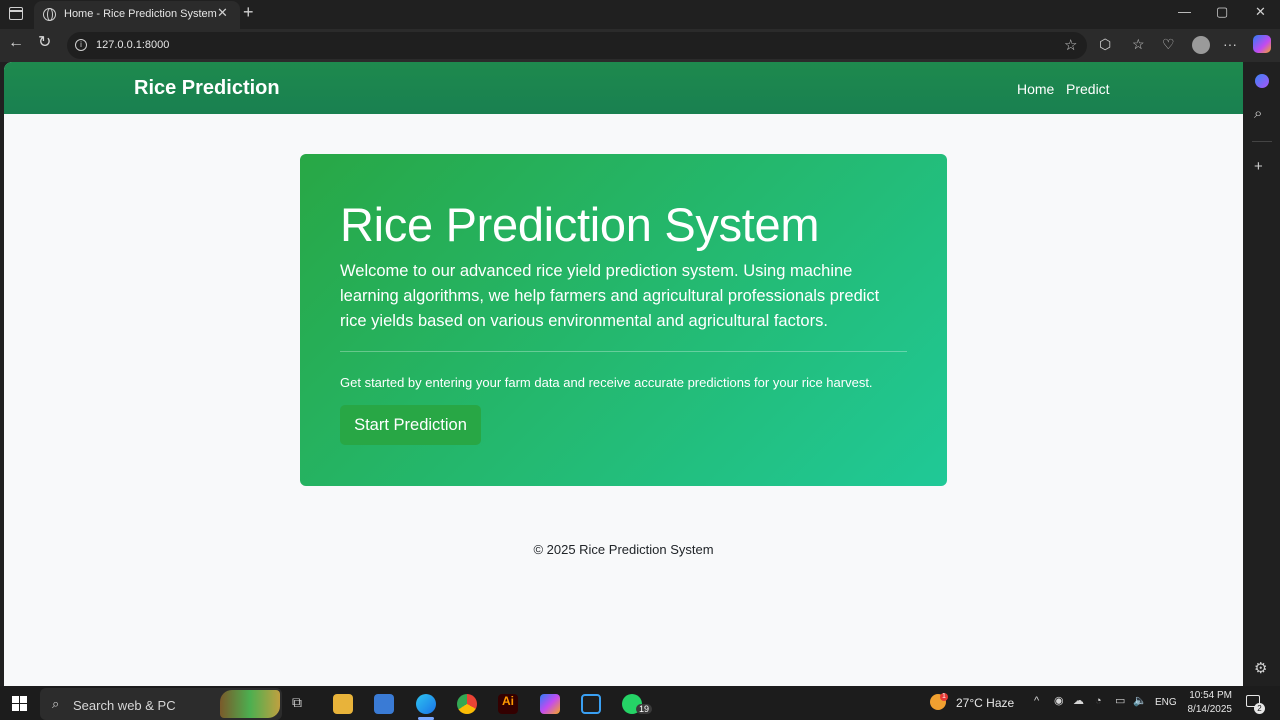  What do you see at coordinates (56, 703) in the screenshot?
I see `search-icon: ⌕` at bounding box center [56, 703].